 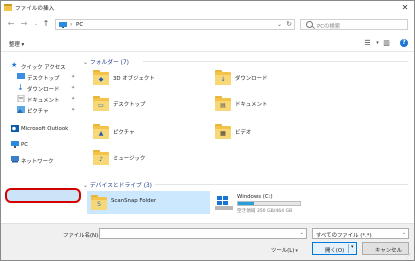 I want to click on tools-label: ツール(L), so click(x=283, y=251).